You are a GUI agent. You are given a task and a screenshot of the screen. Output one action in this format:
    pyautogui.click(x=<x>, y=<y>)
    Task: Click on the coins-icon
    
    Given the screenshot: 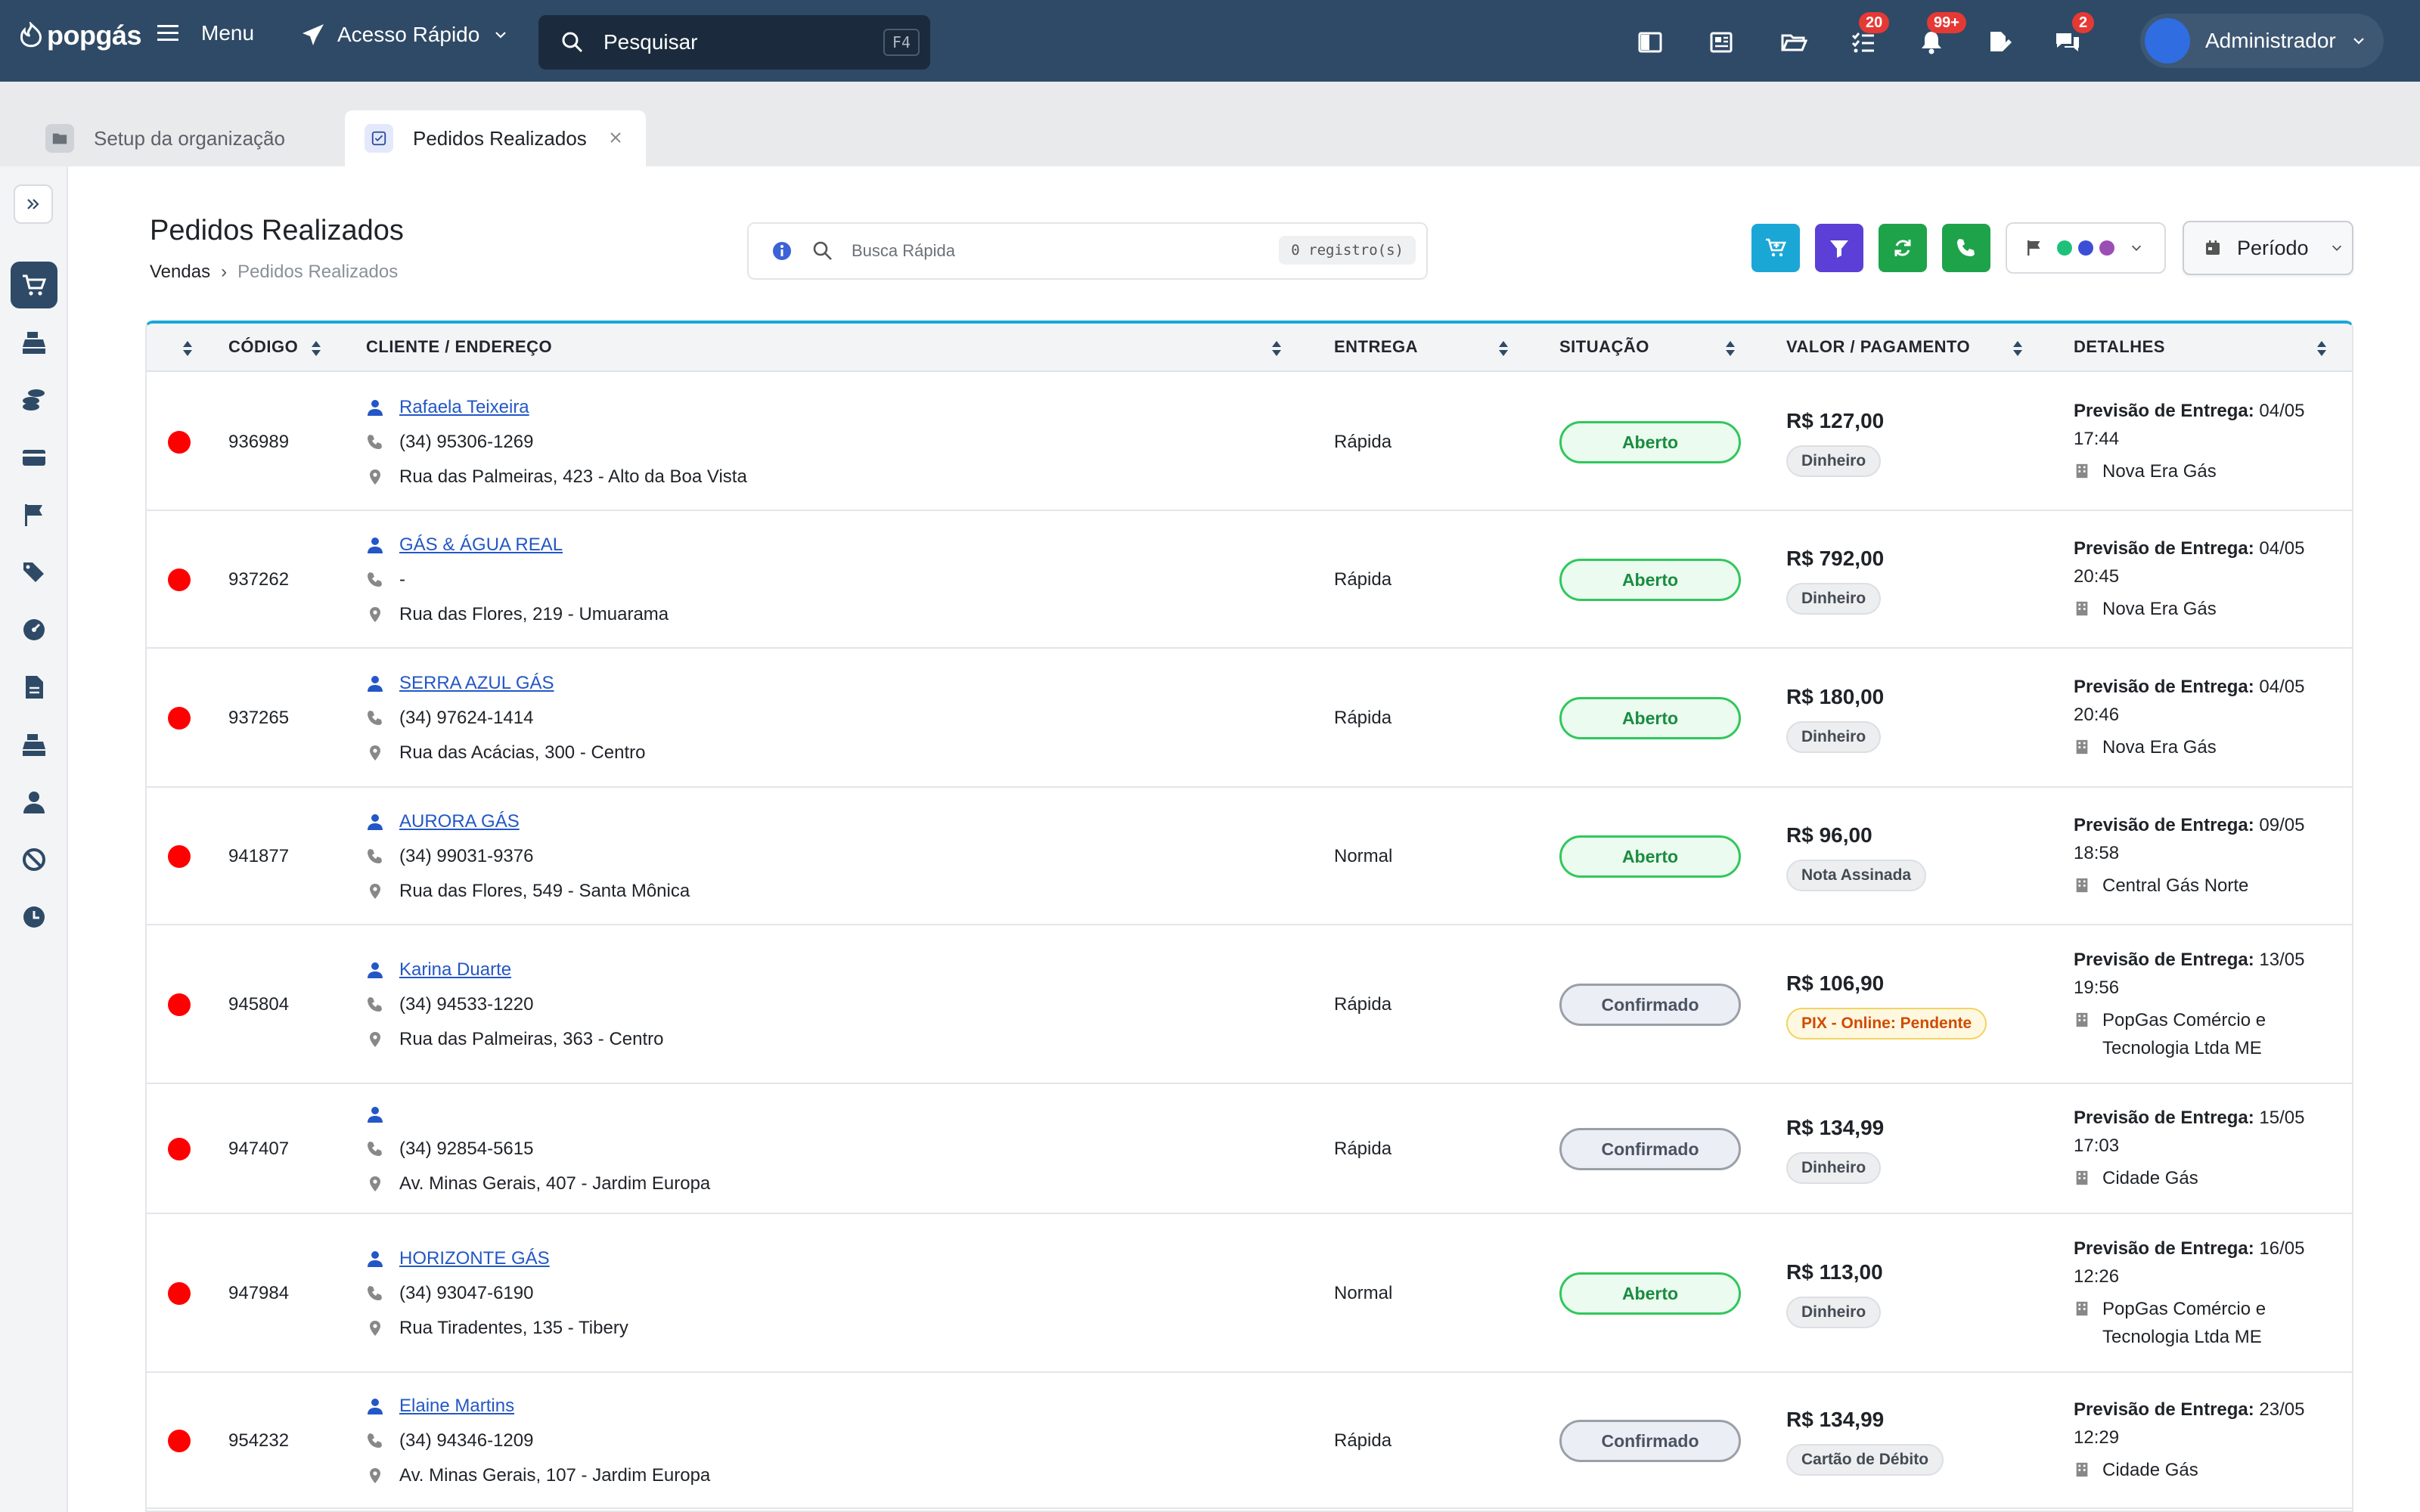 What is the action you would take?
    pyautogui.click(x=34, y=400)
    